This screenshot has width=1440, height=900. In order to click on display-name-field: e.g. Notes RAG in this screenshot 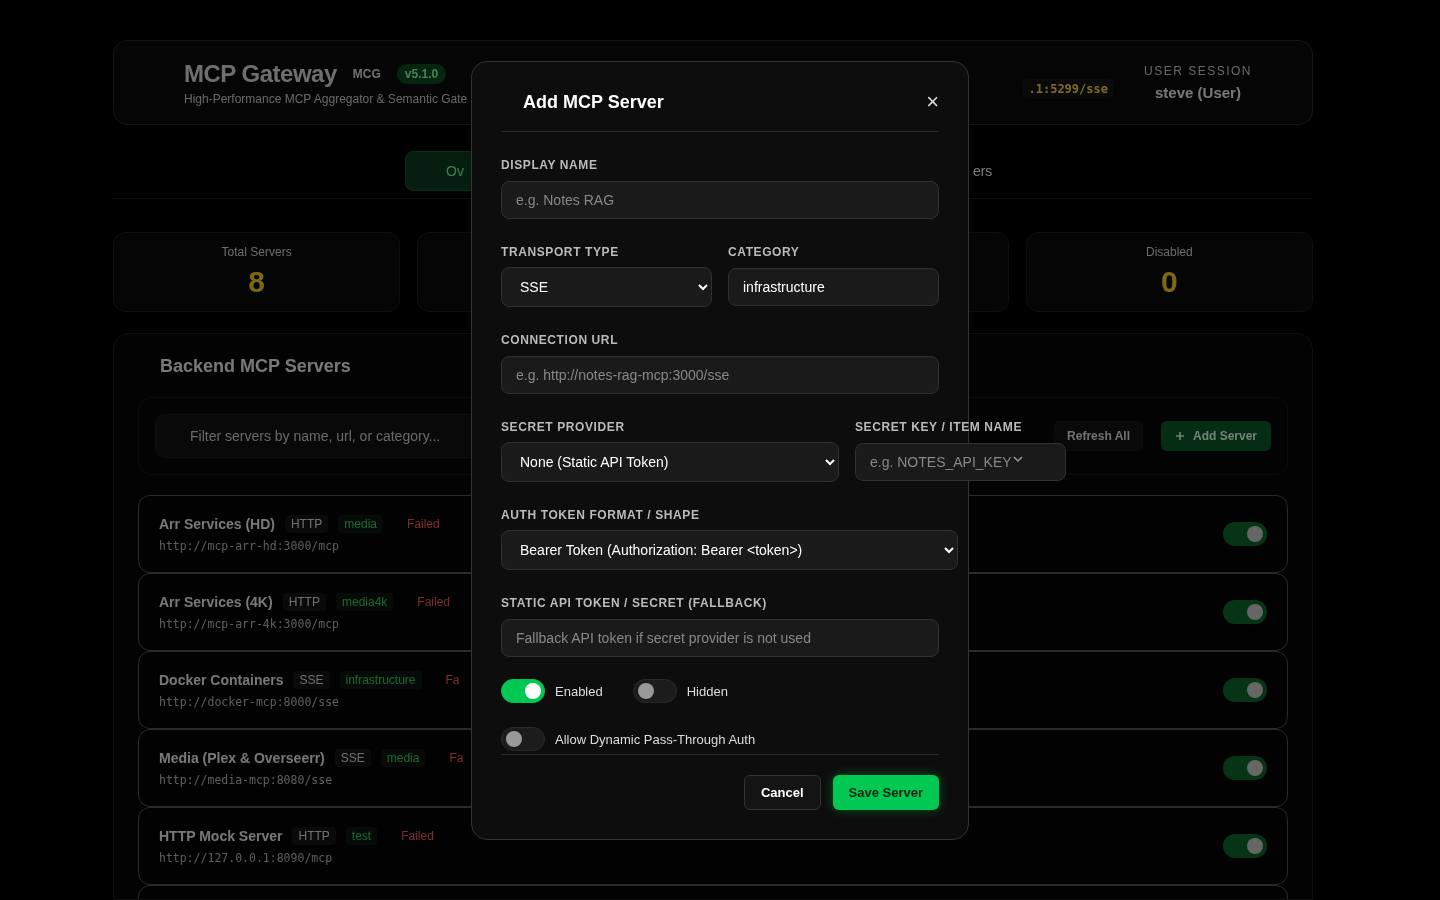, I will do `click(720, 200)`.